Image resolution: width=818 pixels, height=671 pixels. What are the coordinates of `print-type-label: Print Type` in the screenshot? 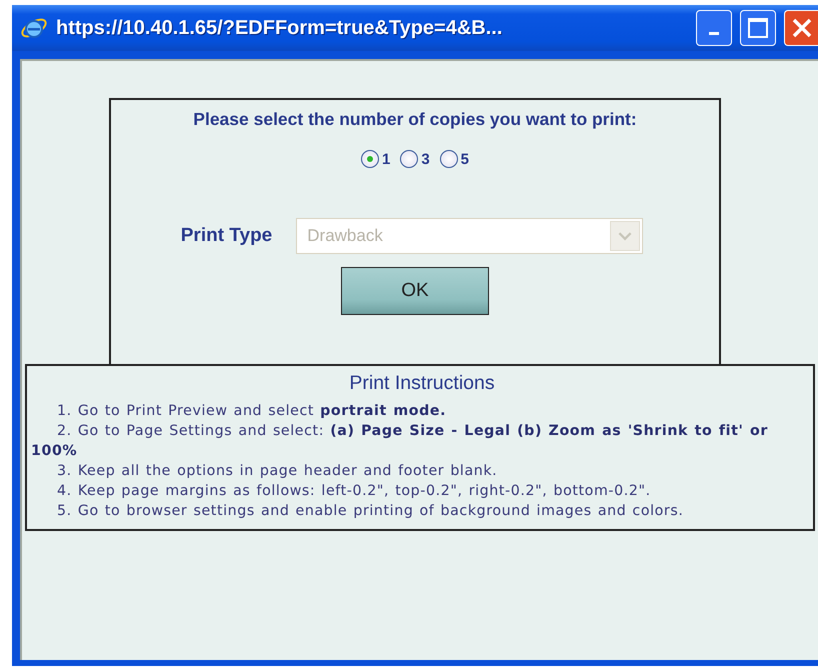 It's located at (226, 236).